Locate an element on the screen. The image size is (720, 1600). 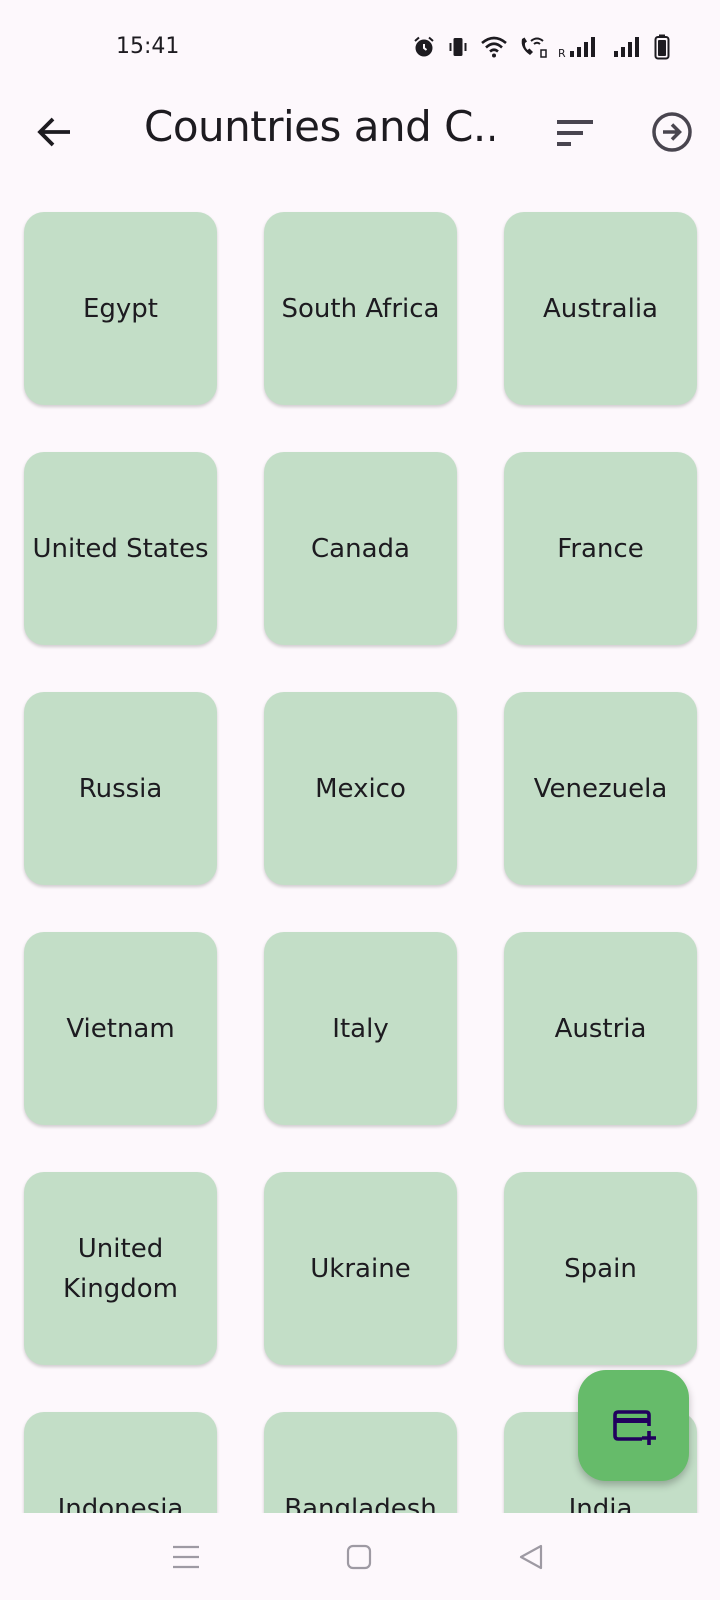
back-button is located at coordinates (55, 132).